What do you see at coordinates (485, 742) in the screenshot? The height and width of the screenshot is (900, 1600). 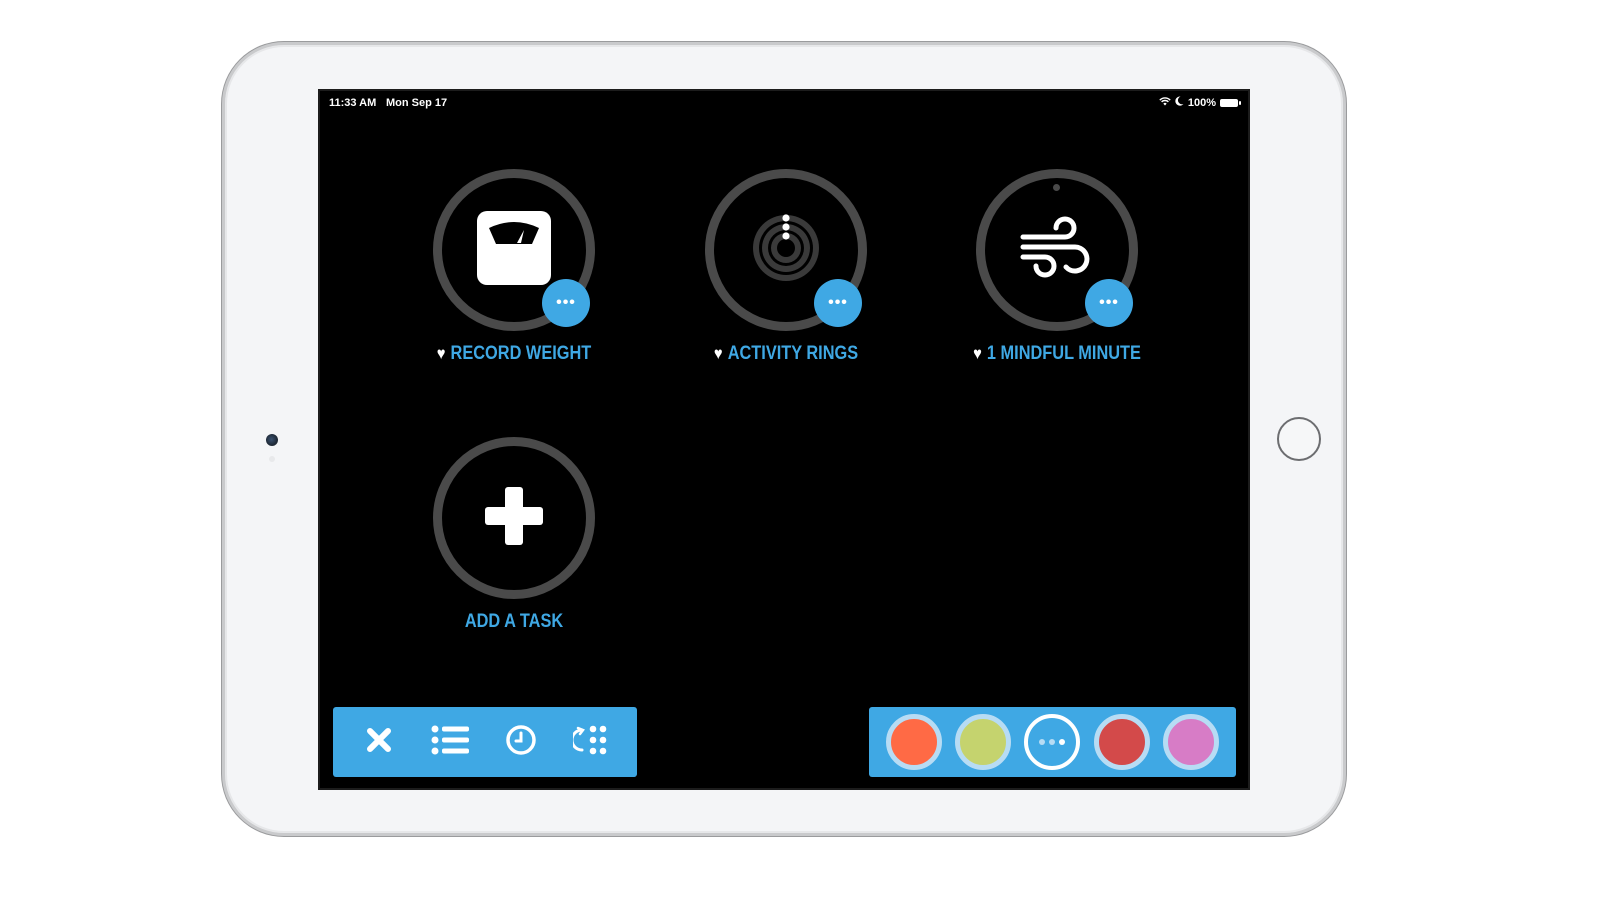 I see `action-toolbar` at bounding box center [485, 742].